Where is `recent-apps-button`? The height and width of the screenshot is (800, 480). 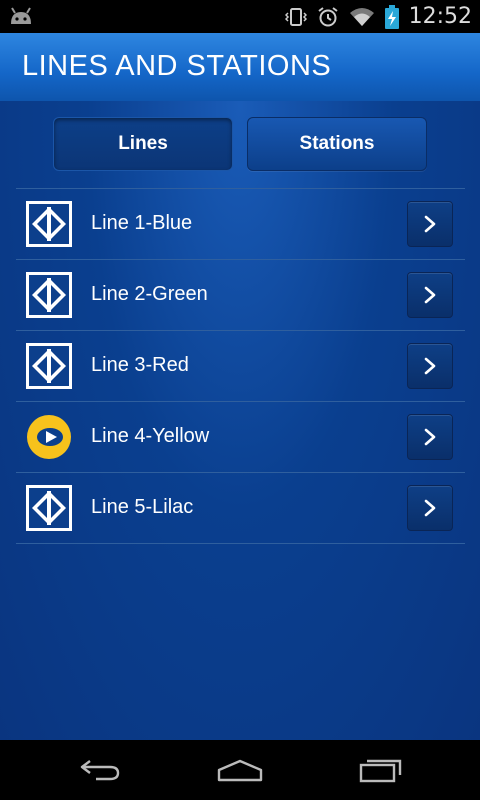
recent-apps-button is located at coordinates (381, 770).